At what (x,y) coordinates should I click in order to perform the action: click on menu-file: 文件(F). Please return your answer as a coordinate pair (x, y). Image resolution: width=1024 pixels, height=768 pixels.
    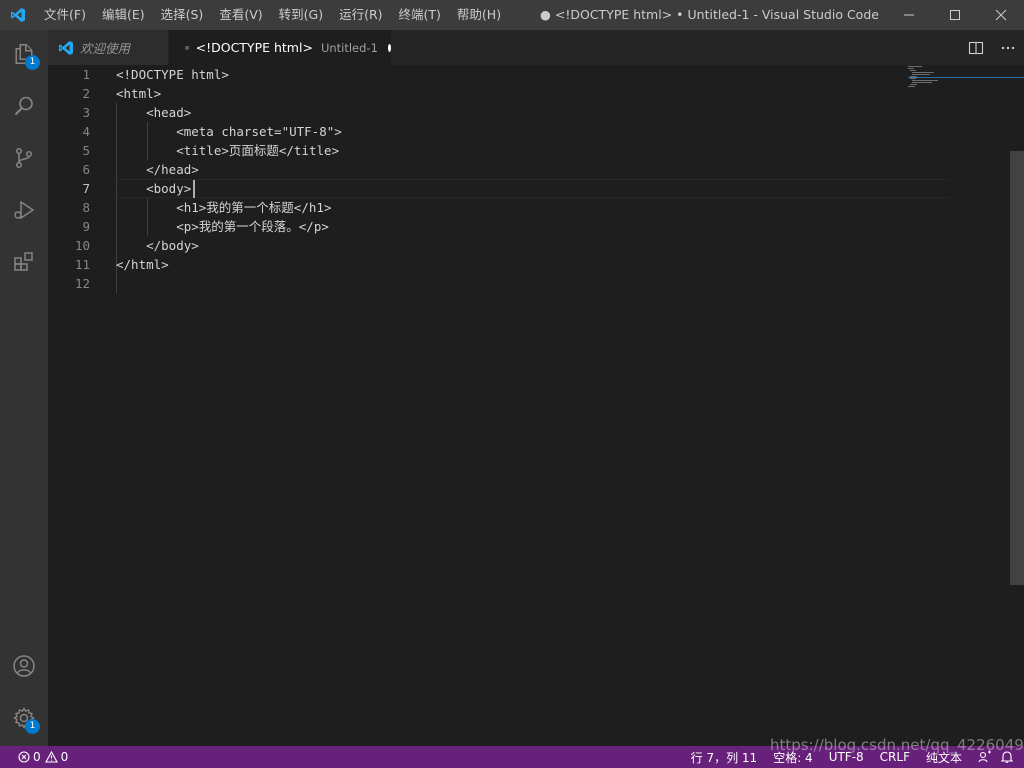
    Looking at the image, I should click on (65, 15).